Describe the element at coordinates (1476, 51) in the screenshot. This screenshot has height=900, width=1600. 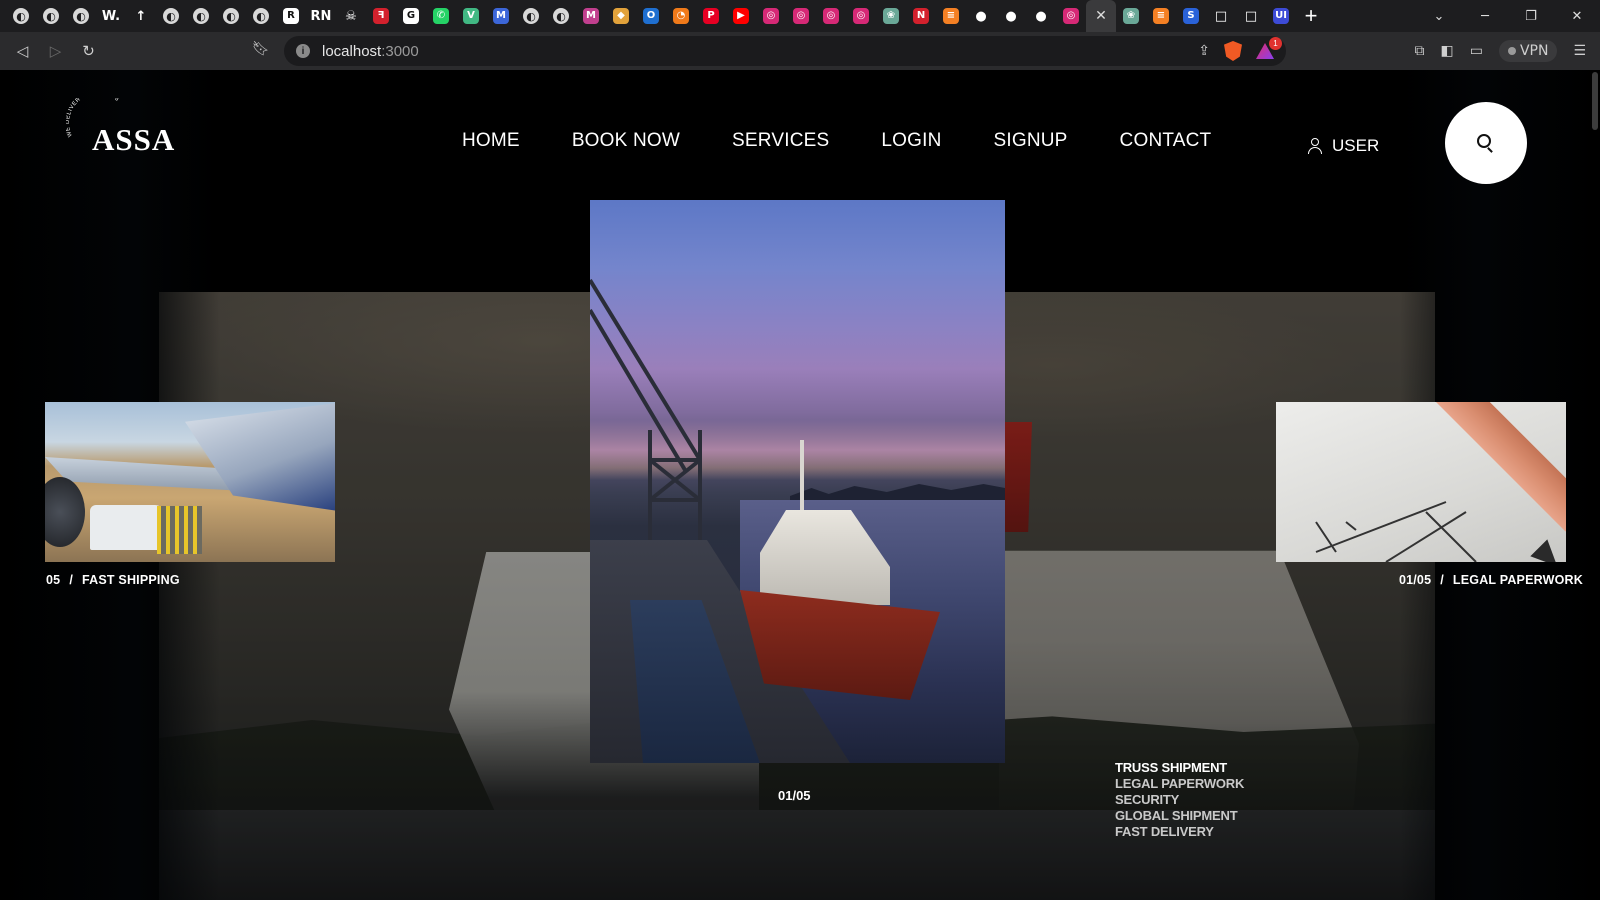
I see `wallet-icon: ▭` at that location.